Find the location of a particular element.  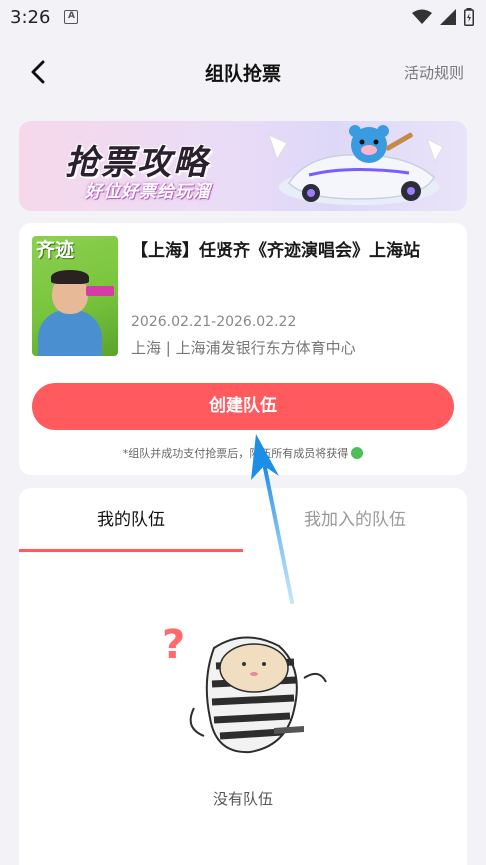

event-poster: 齐迹 is located at coordinates (75, 296).